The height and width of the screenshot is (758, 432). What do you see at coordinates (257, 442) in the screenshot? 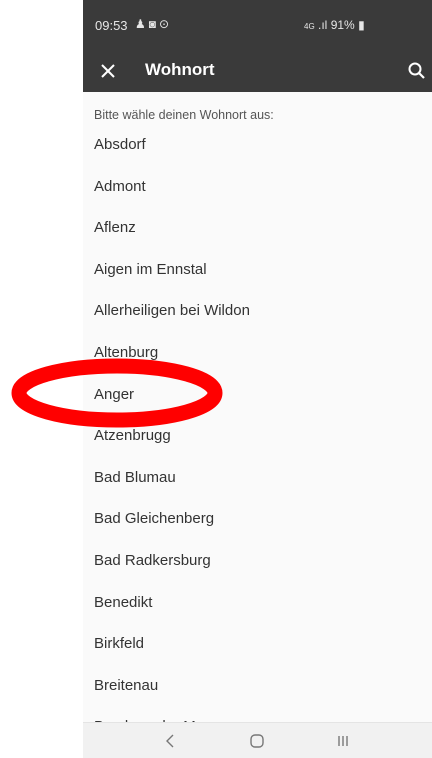
I see `list-item: Atzenbrugg` at bounding box center [257, 442].